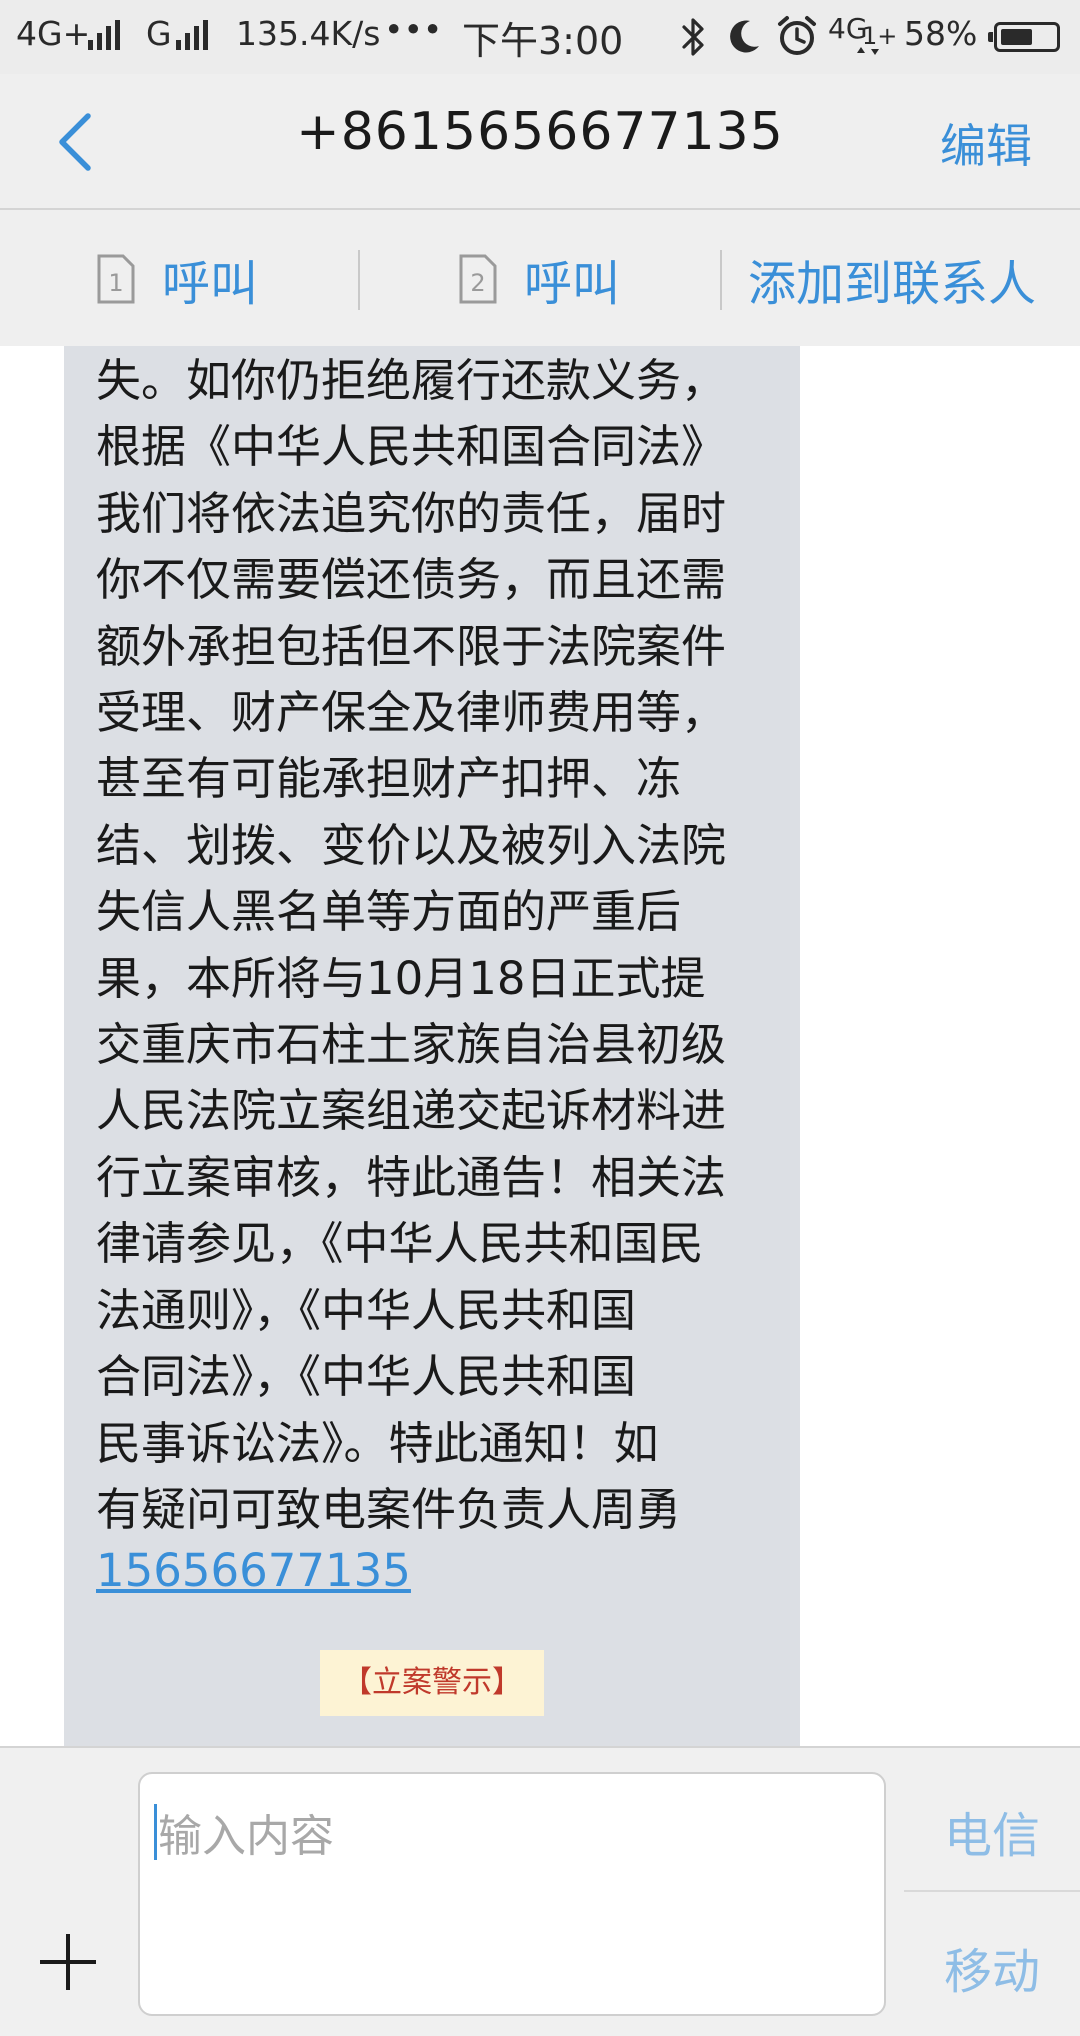 The image size is (1080, 2036). Describe the element at coordinates (366, 1377) in the screenshot. I see `message-line: 合同法》，《中华人民共和国` at that location.